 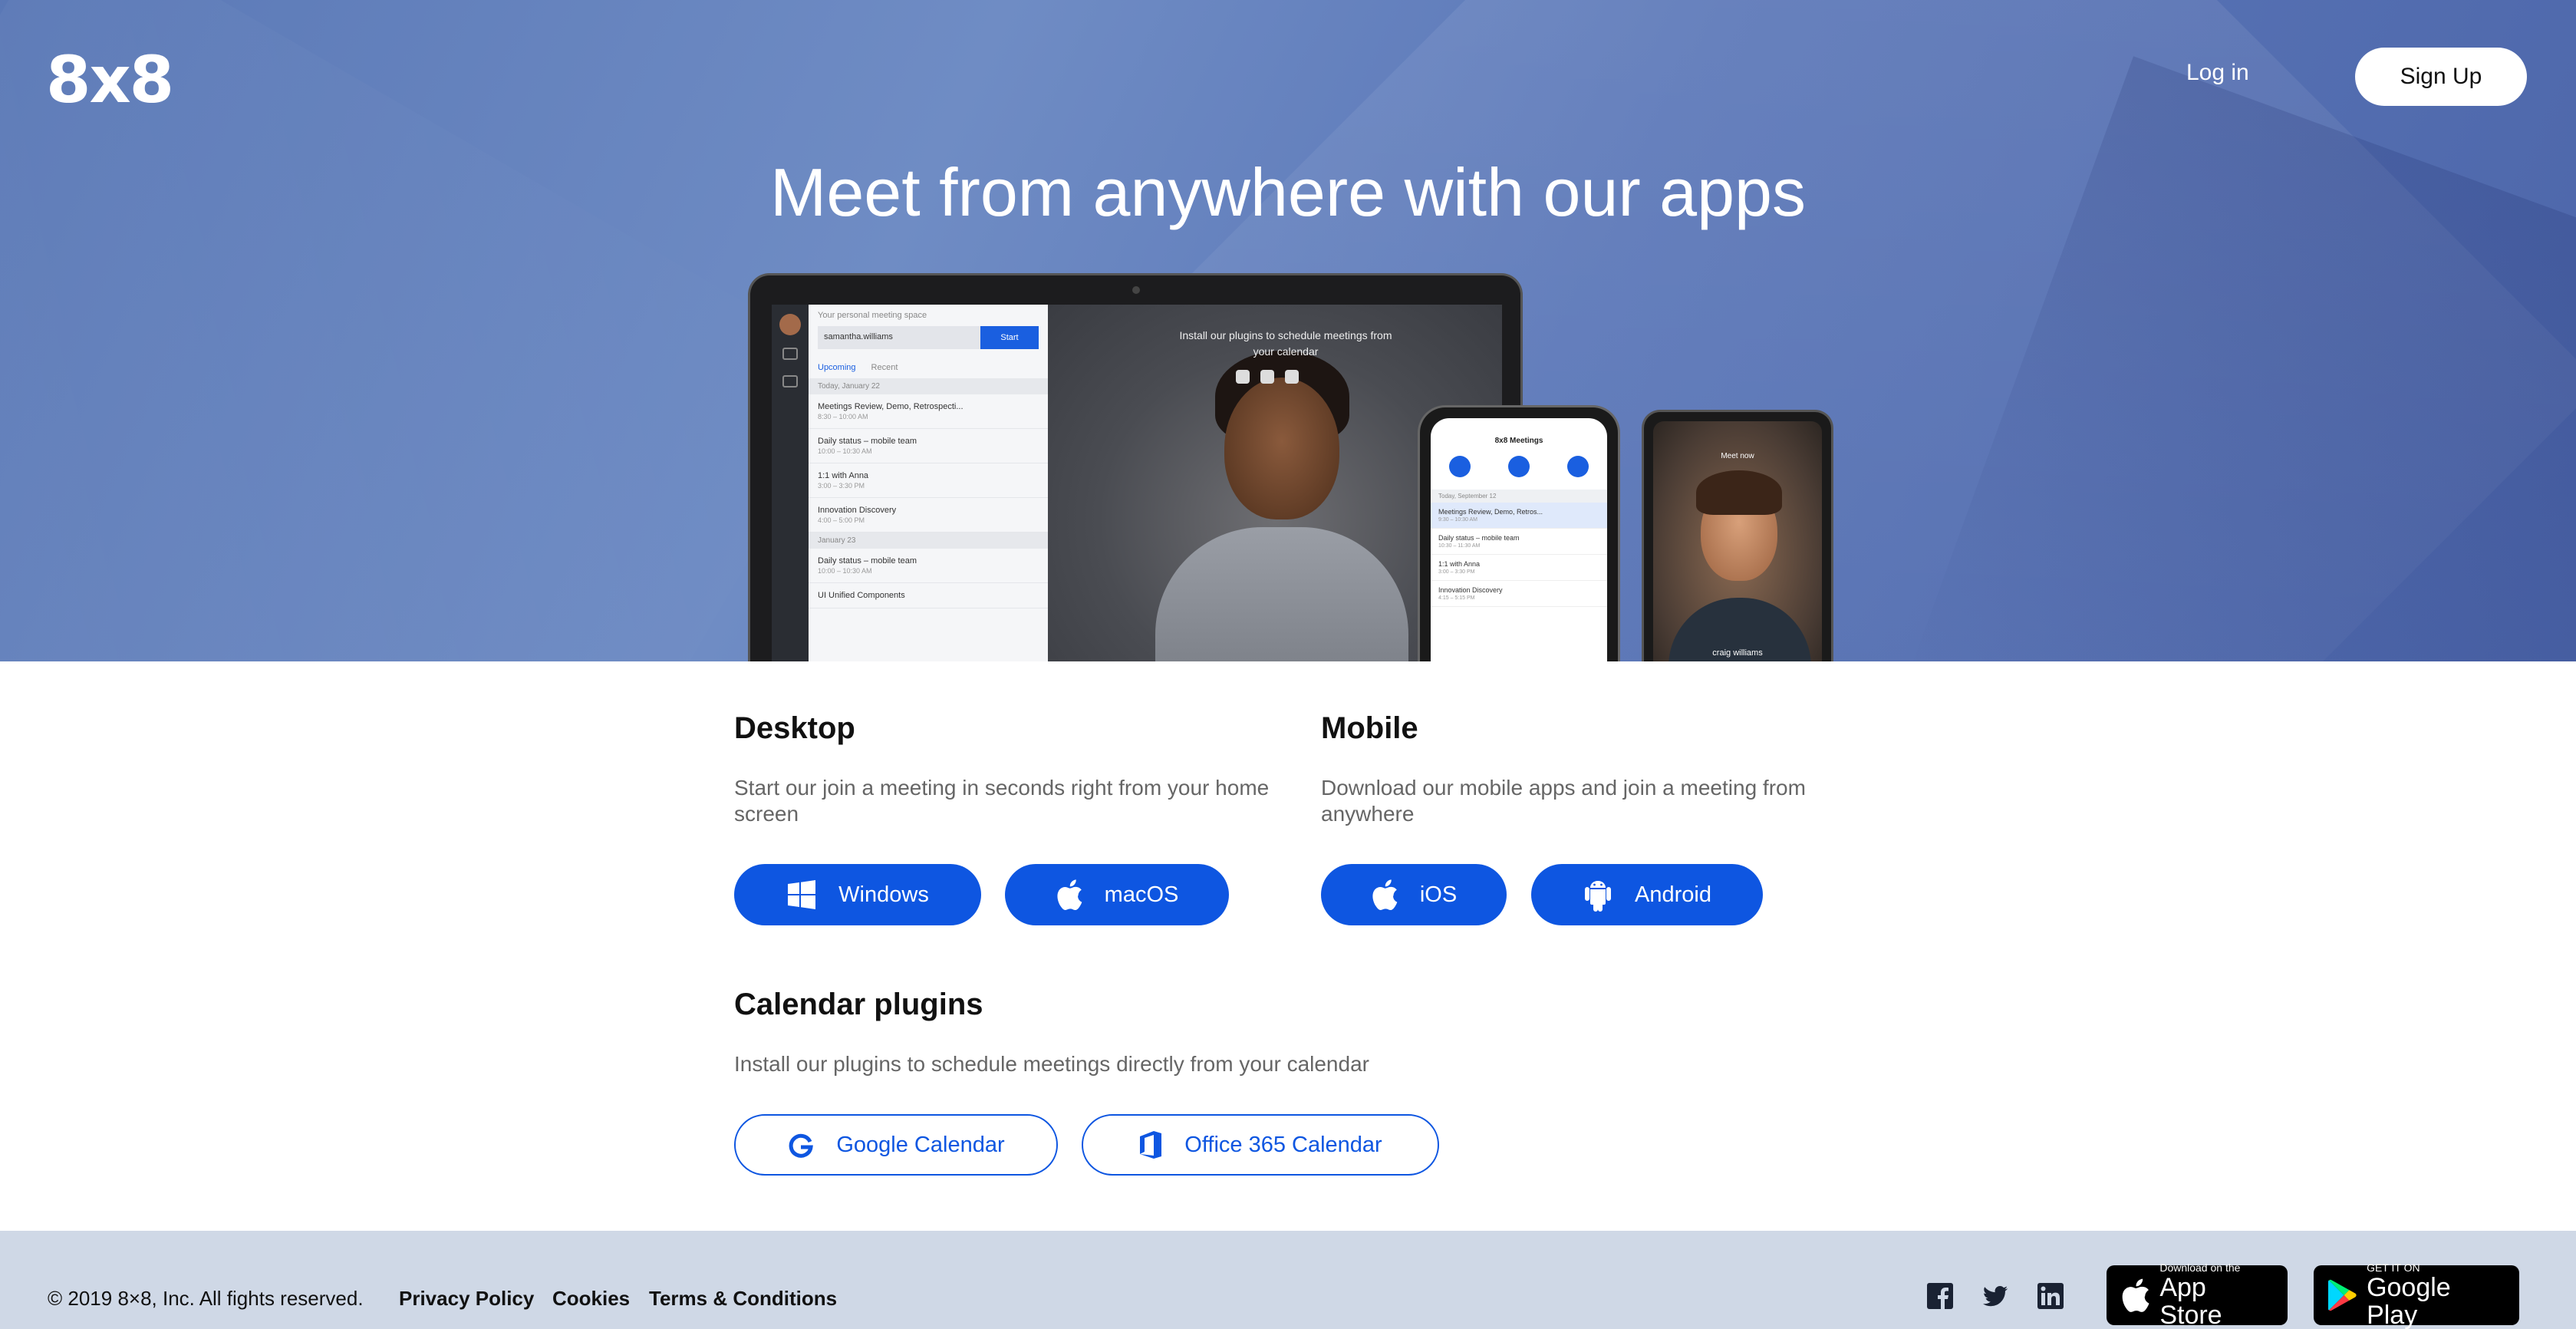 I want to click on macos-download-button: macOS, so click(x=1117, y=894).